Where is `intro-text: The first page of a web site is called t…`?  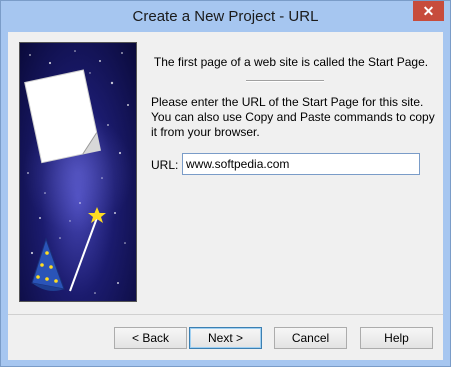 intro-text: The first page of a web site is called t… is located at coordinates (291, 62).